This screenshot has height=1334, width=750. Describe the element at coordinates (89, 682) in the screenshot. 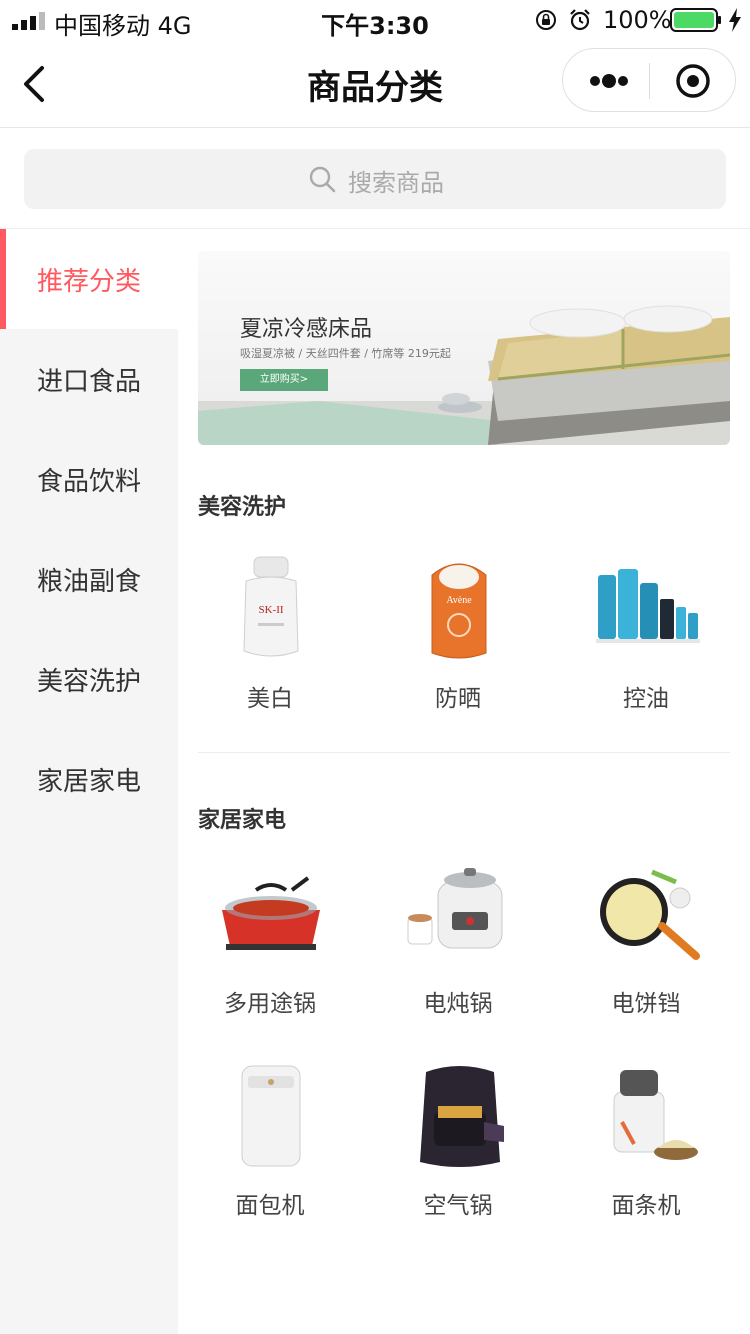

I see `sidebar-item-label: 美容洗护` at that location.